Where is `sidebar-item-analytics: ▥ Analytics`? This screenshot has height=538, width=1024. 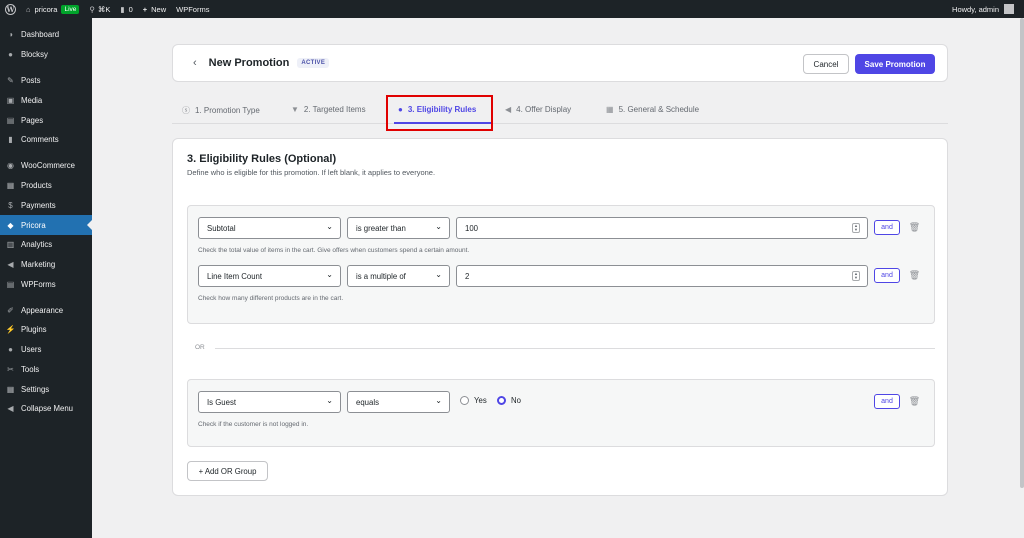
sidebar-item-analytics: ▥ Analytics is located at coordinates (46, 245).